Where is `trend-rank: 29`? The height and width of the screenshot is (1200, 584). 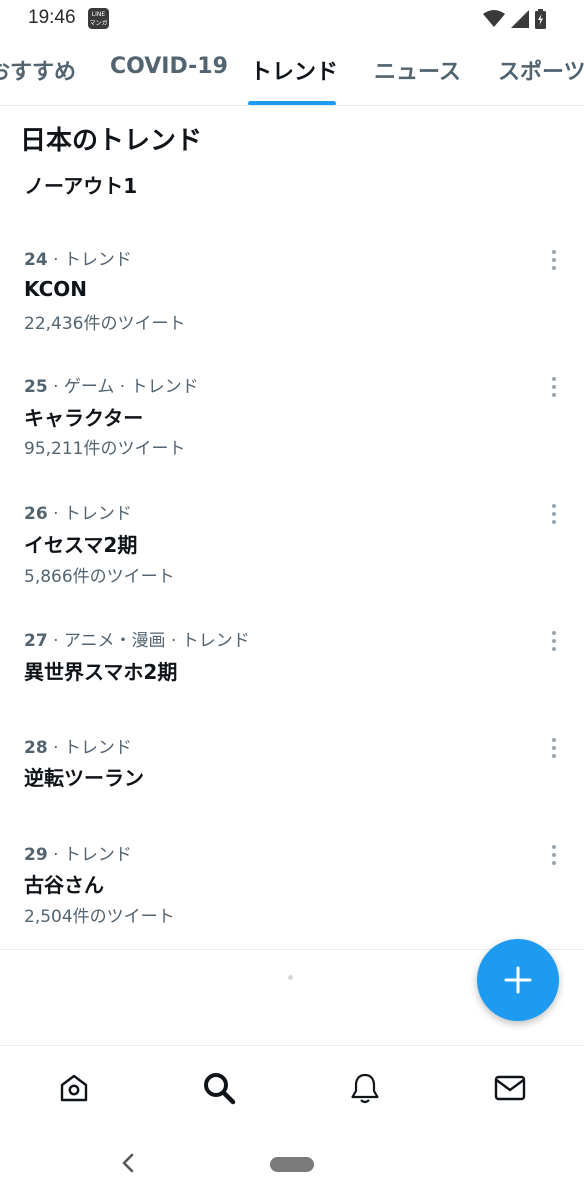 trend-rank: 29 is located at coordinates (36, 855).